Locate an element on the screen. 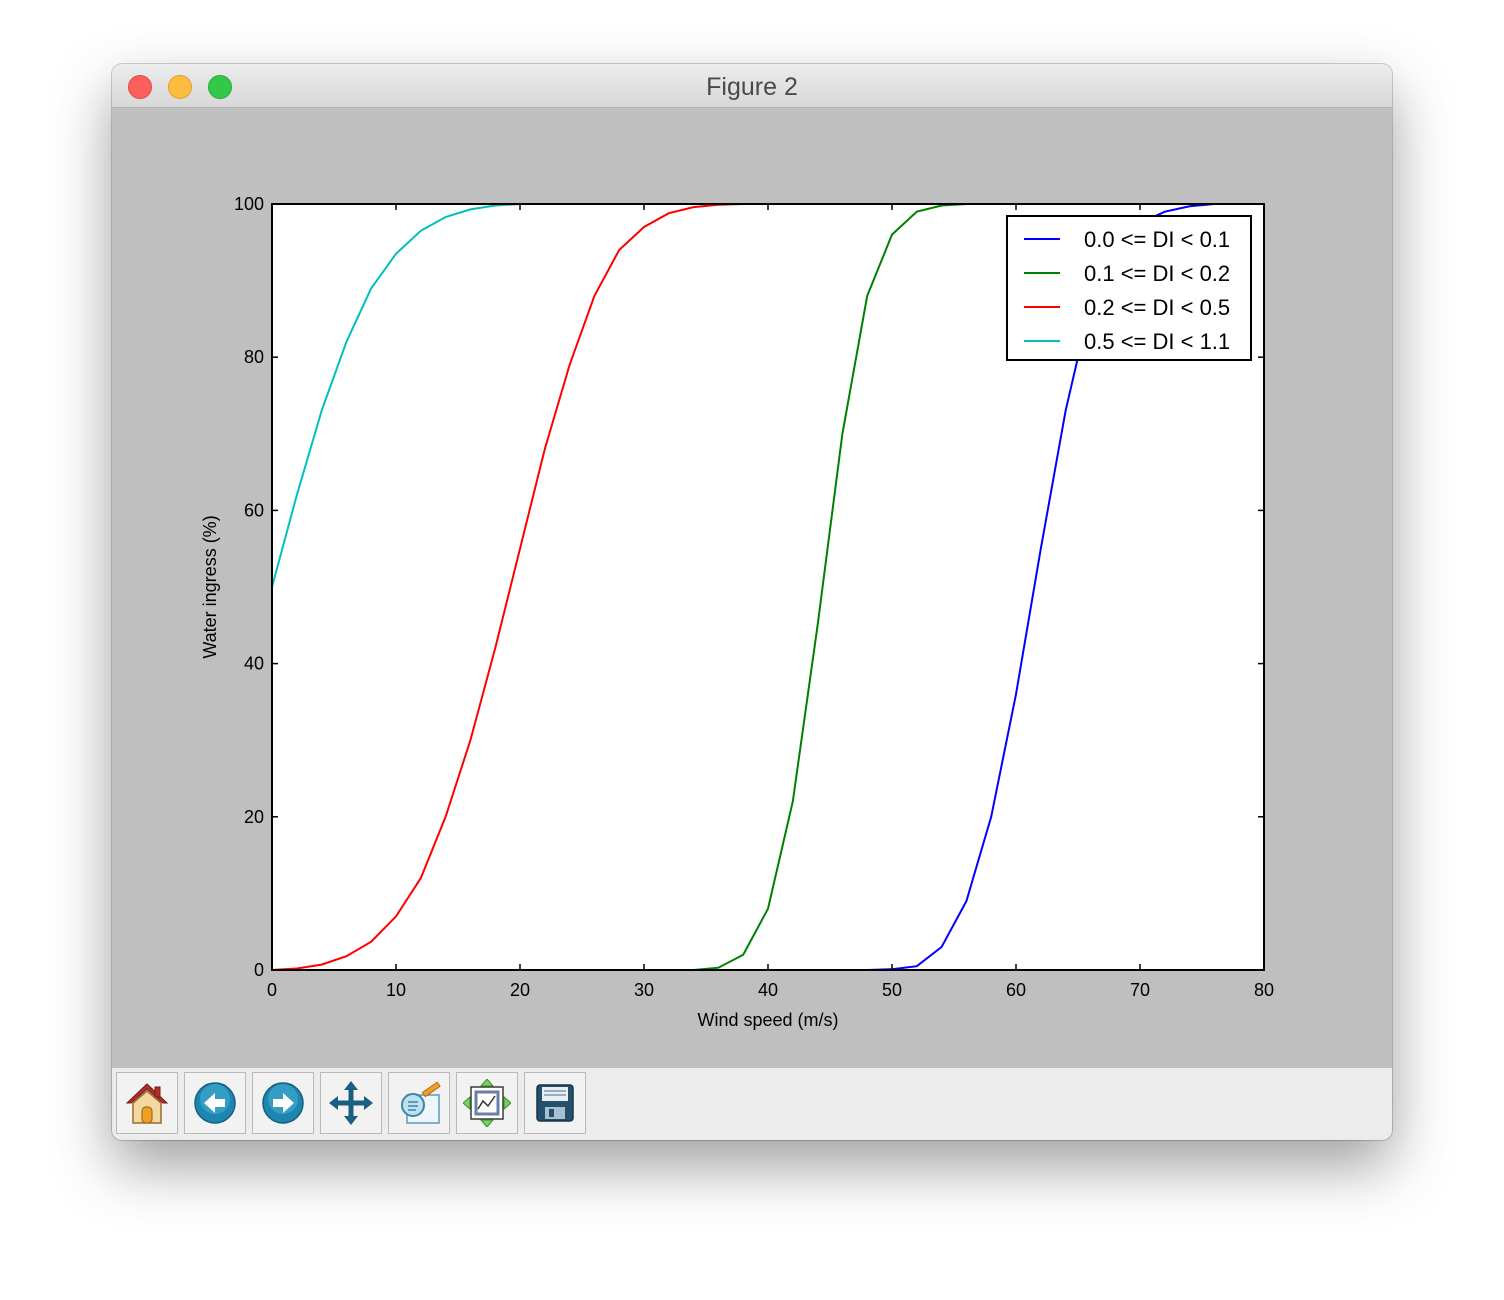 The width and height of the screenshot is (1504, 1300). legend-label: 0.5 <= DI < 1.1 is located at coordinates (1157, 341).